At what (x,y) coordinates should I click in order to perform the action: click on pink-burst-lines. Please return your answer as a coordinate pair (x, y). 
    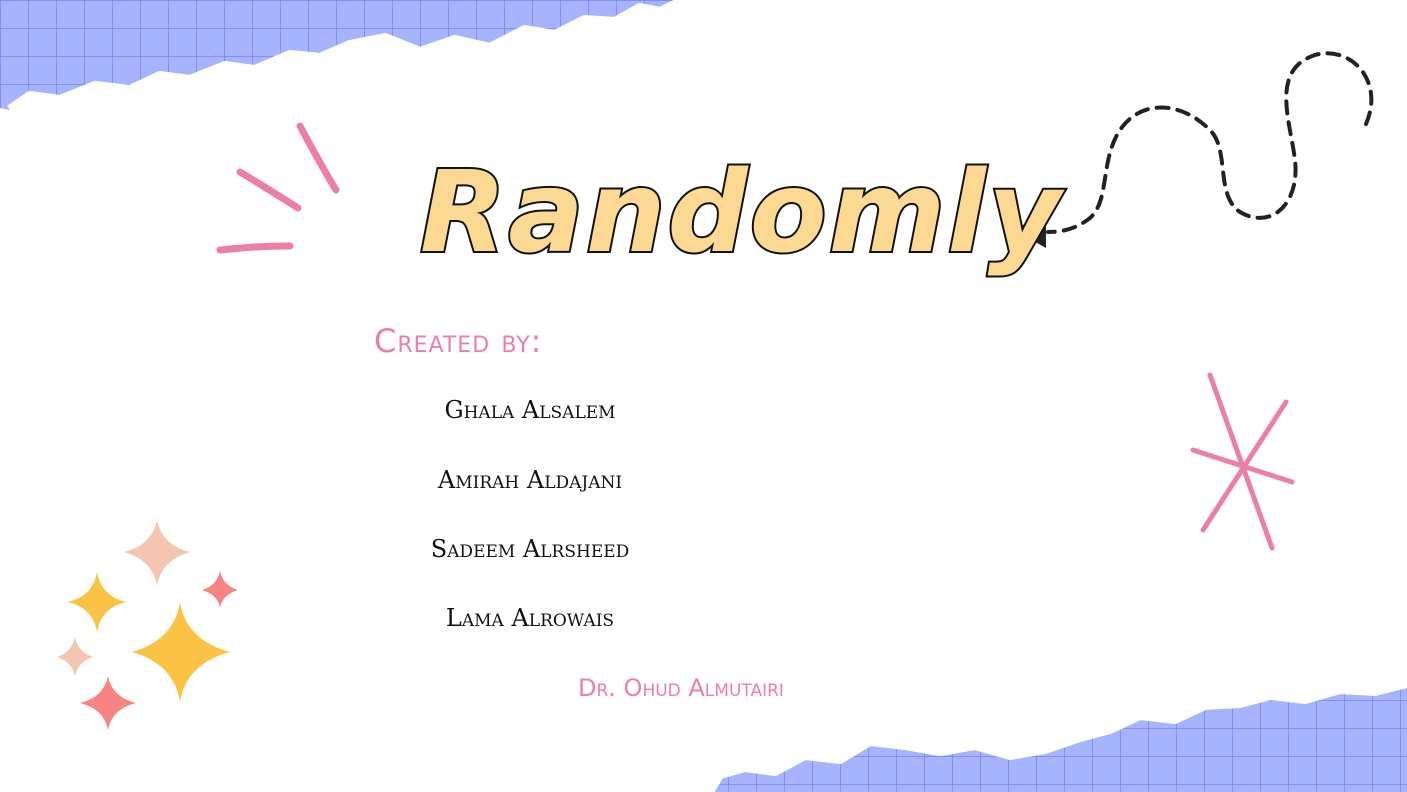
    Looking at the image, I should click on (278, 188).